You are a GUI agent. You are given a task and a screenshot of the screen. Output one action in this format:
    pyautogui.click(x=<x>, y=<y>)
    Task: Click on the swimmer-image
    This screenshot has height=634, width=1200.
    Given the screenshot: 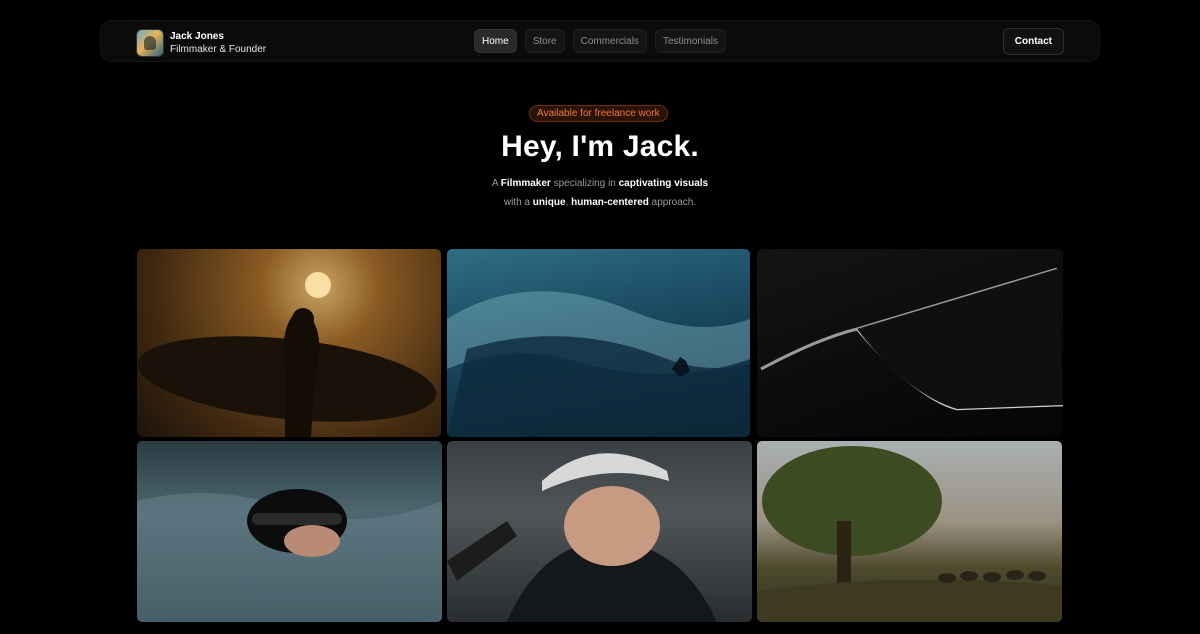 What is the action you would take?
    pyautogui.click(x=289, y=555)
    